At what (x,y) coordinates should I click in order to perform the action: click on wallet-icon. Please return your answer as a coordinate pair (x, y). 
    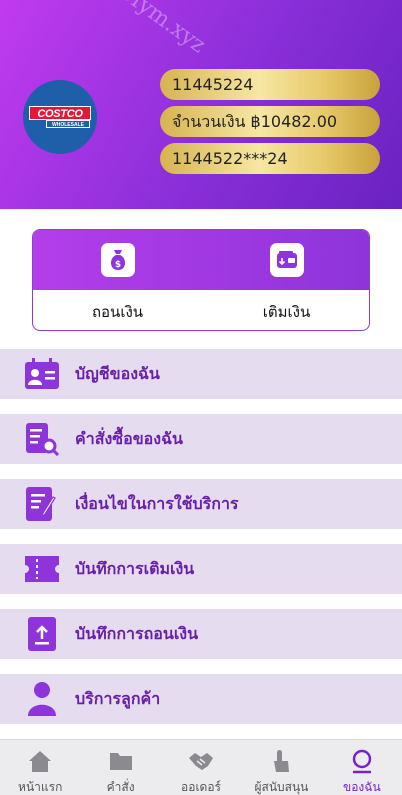
    Looking at the image, I should click on (287, 260).